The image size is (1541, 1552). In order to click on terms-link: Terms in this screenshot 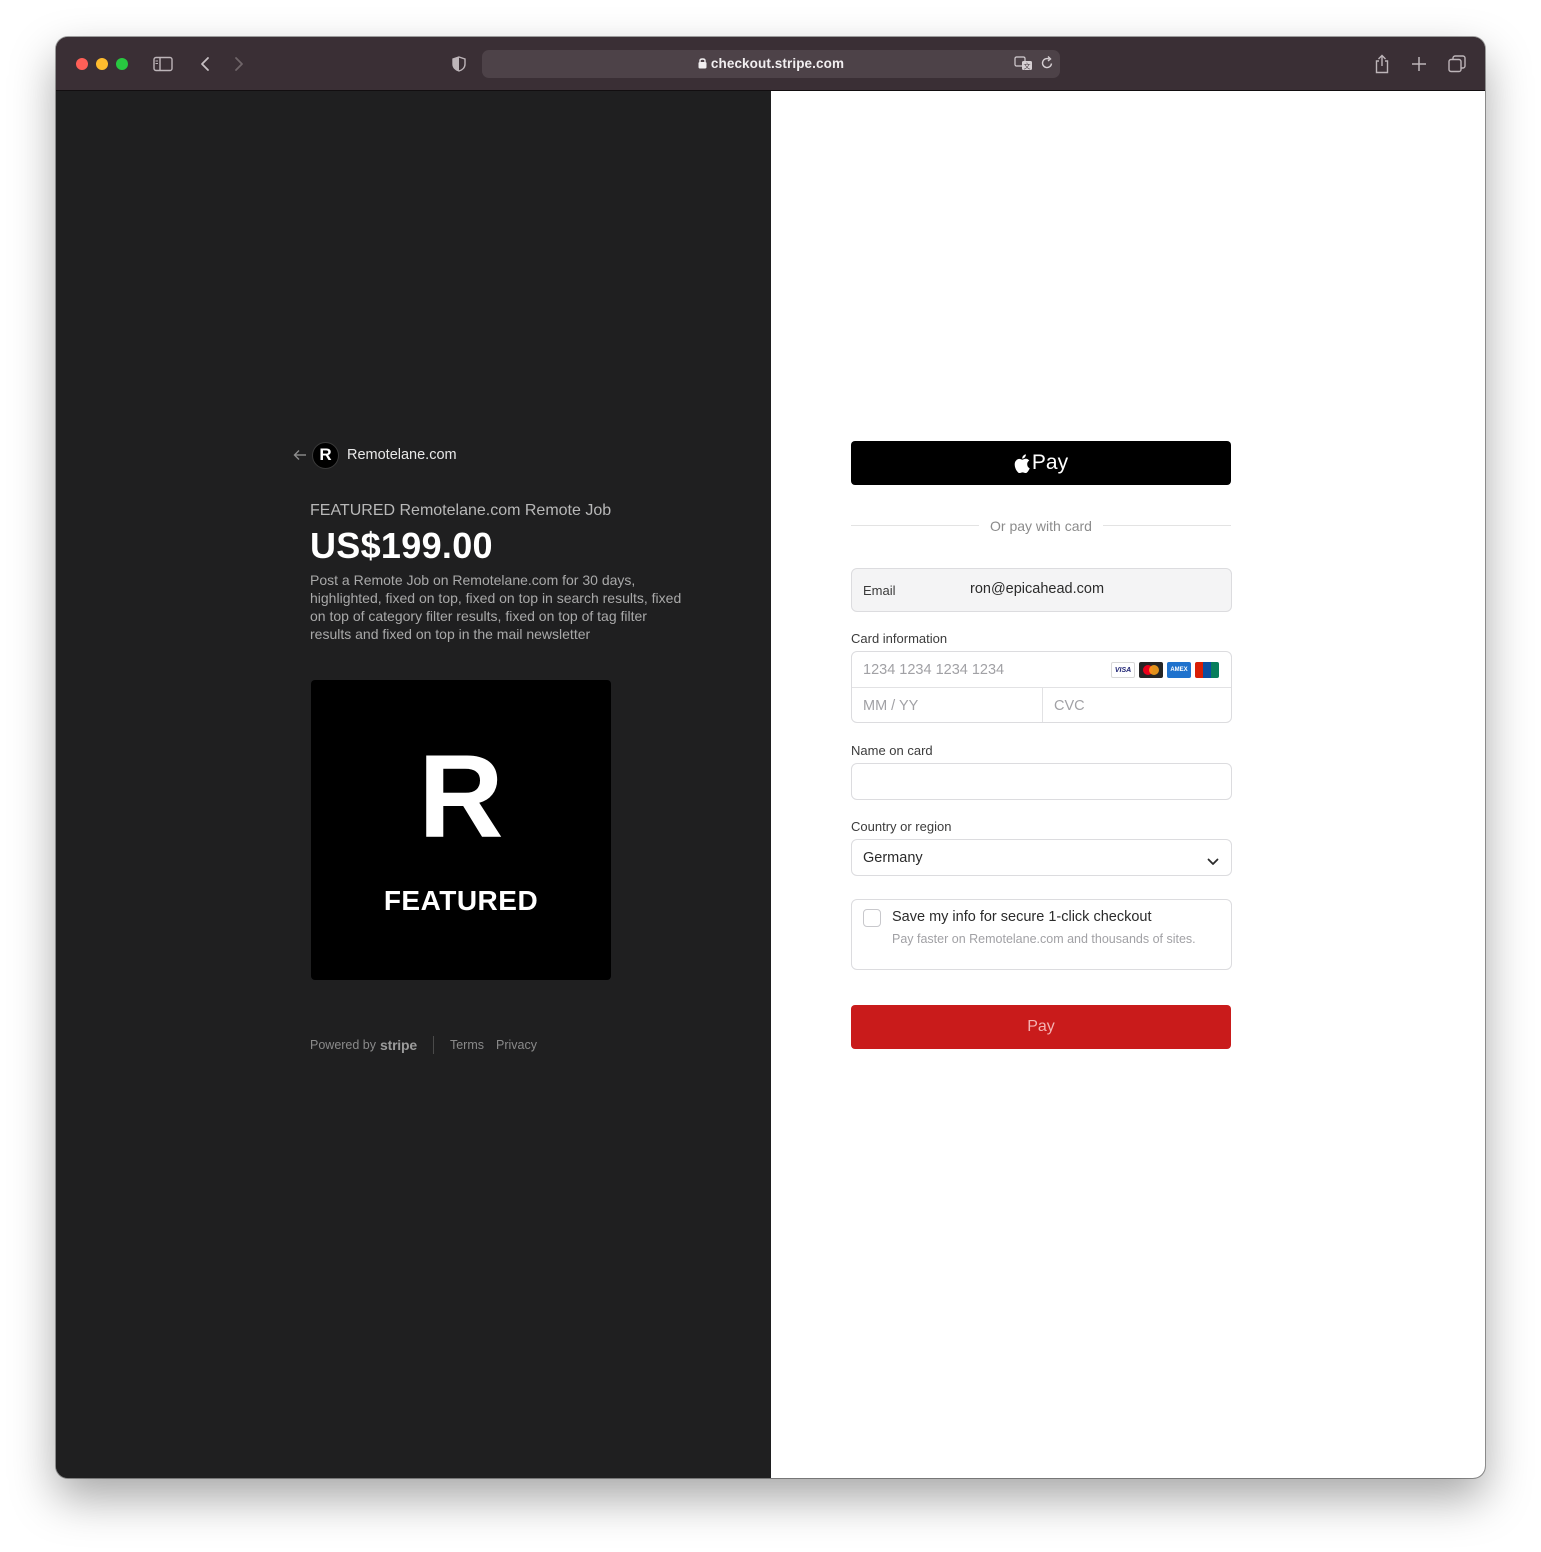, I will do `click(467, 1045)`.